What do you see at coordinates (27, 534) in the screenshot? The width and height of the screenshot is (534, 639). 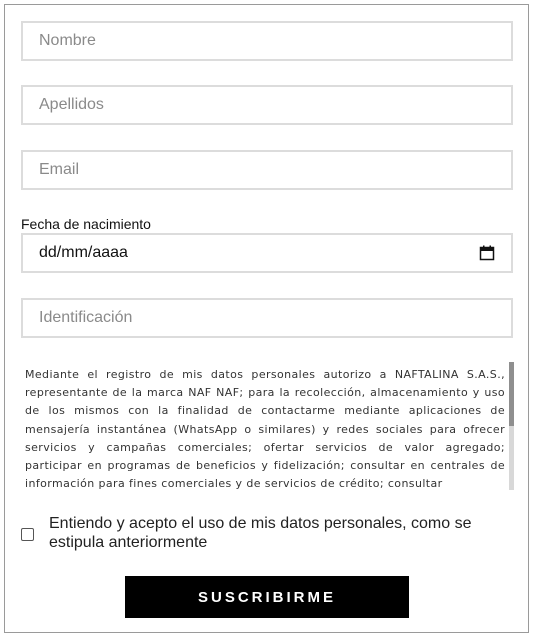 I see `consent-checkbox` at bounding box center [27, 534].